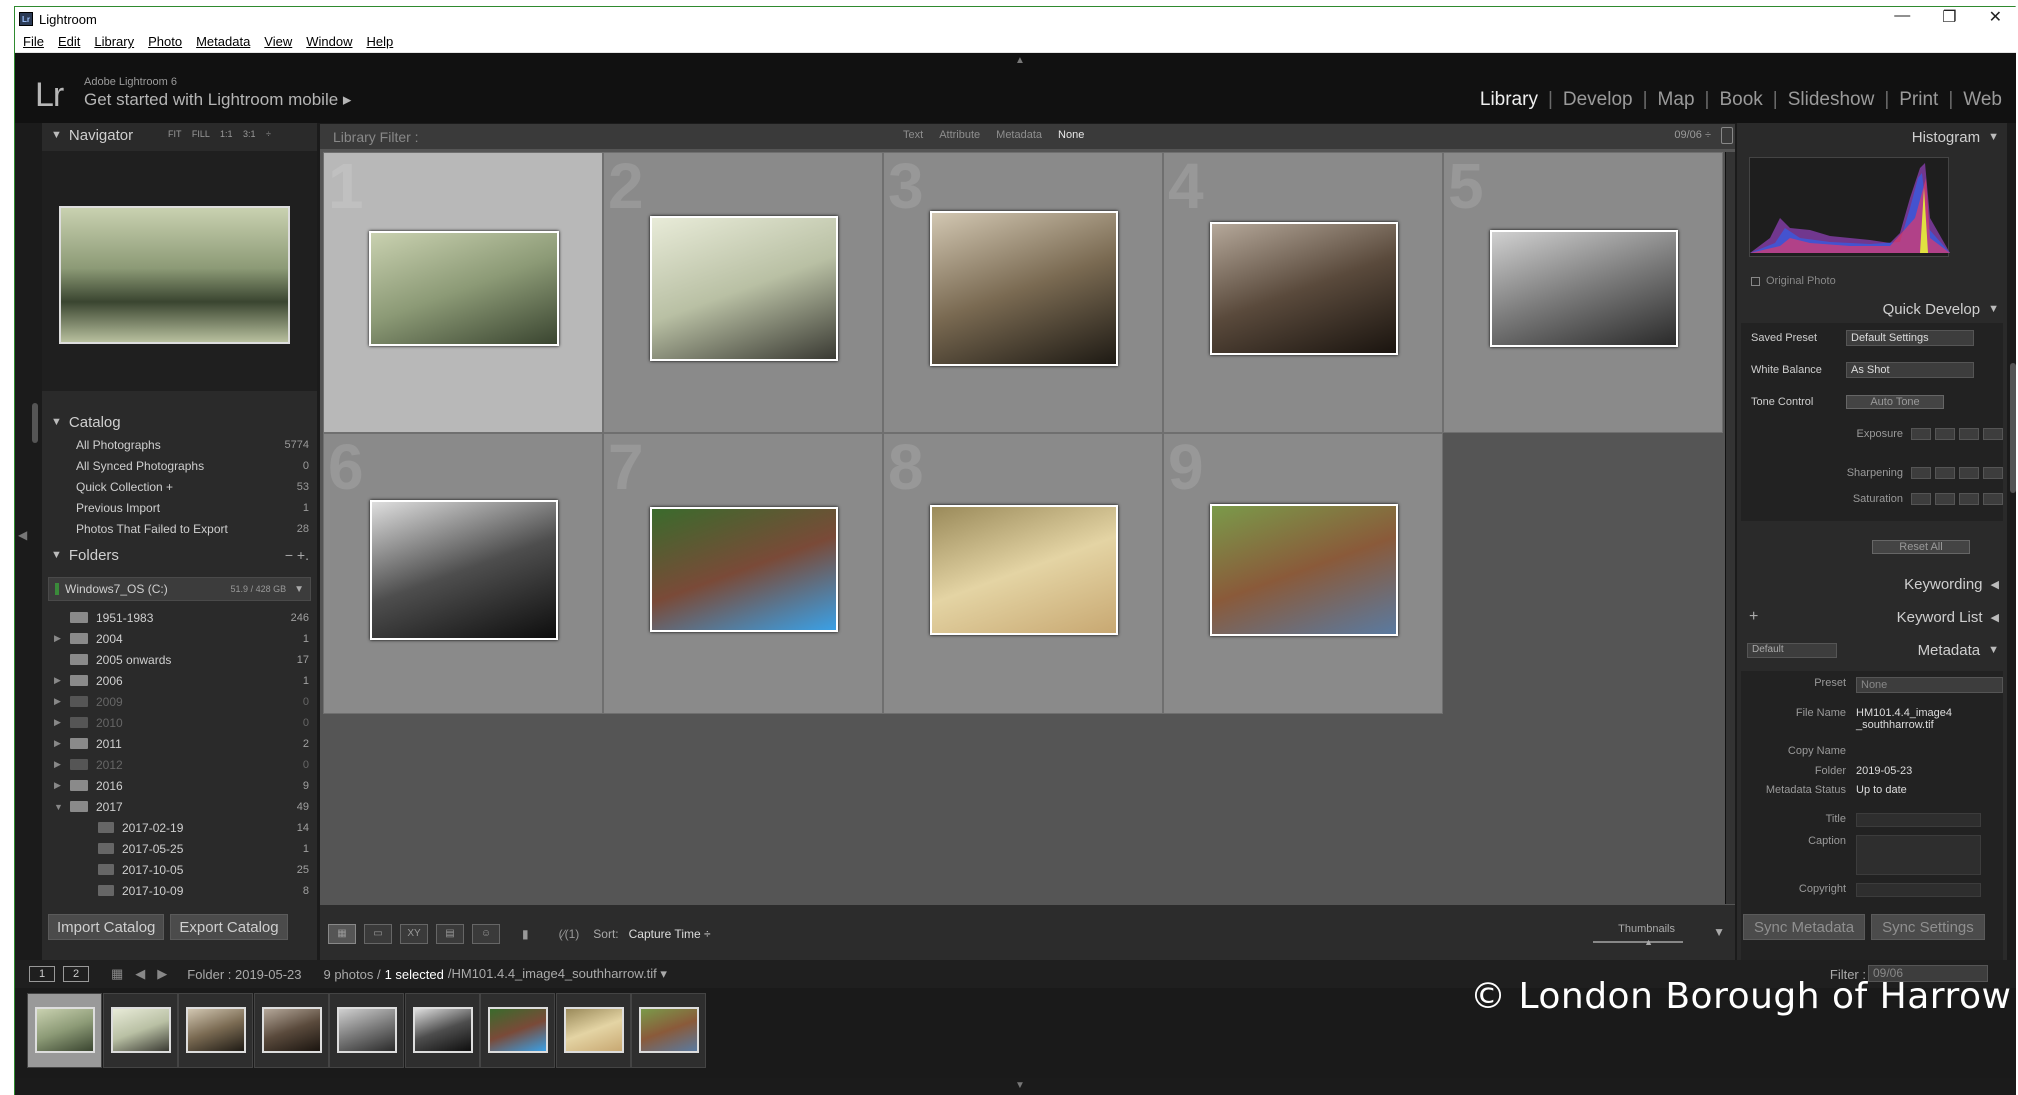  Describe the element at coordinates (463, 291) in the screenshot. I see `grid-cell: 1` at that location.